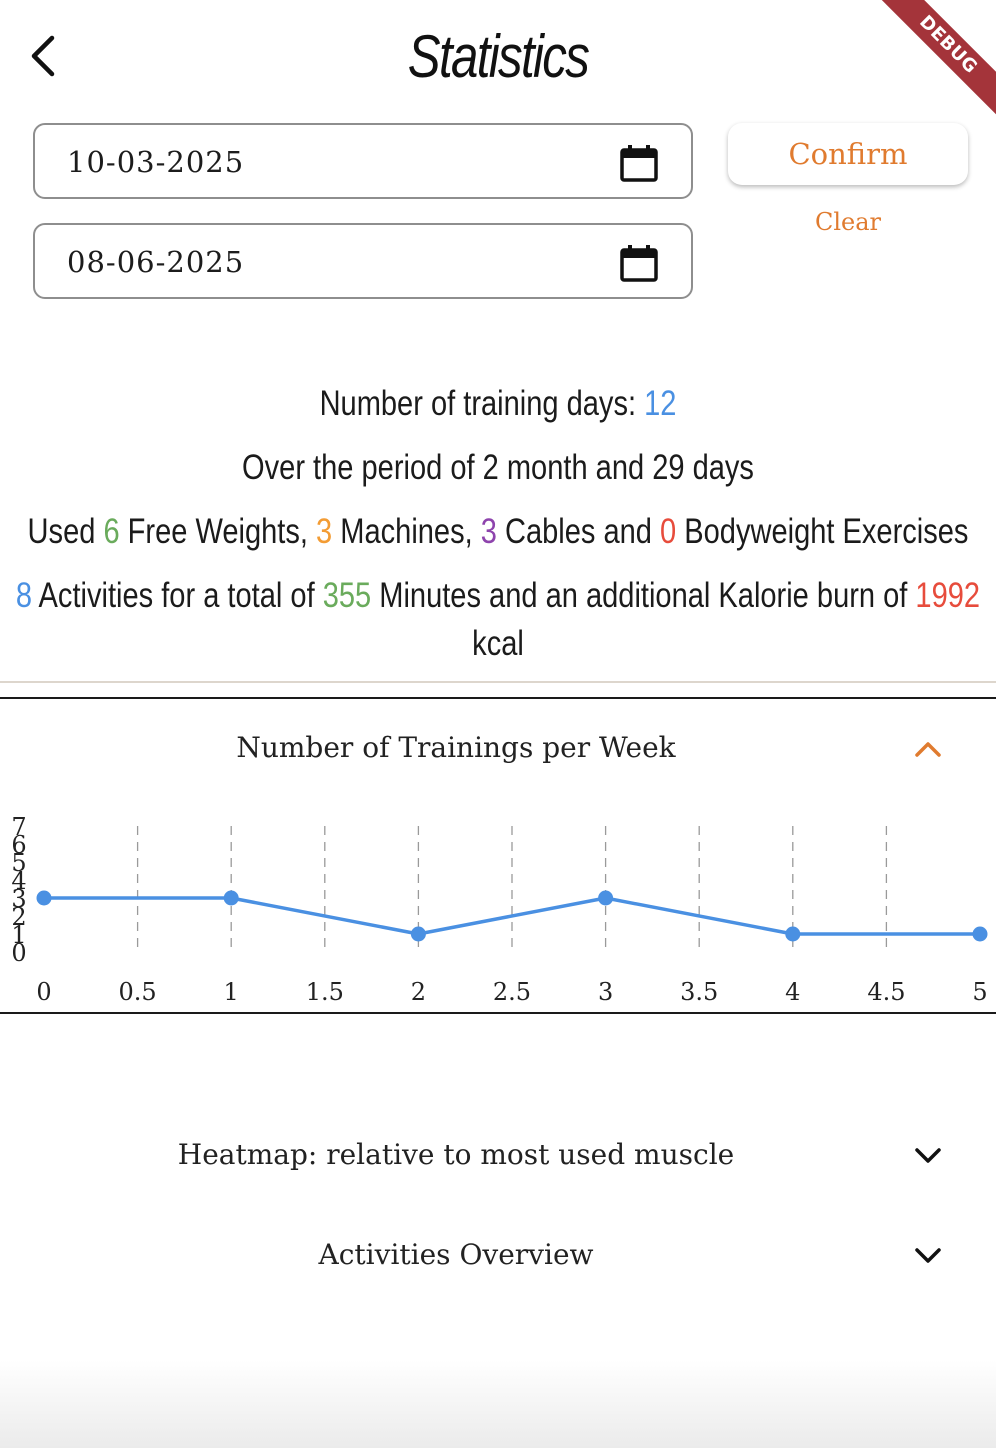 This screenshot has height=1448, width=996. Describe the element at coordinates (138, 992) in the screenshot. I see `x-tick-label: 0.5` at that location.